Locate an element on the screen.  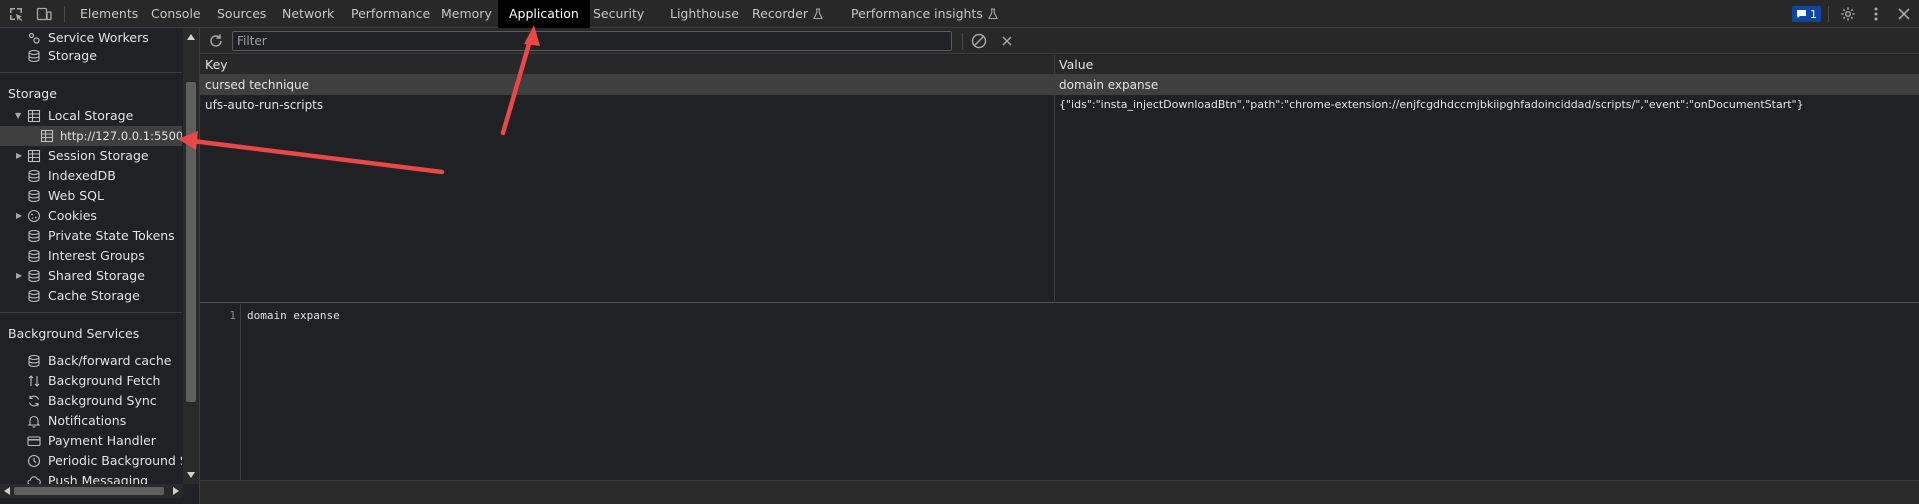
close-devtools-icon is located at coordinates (1904, 14).